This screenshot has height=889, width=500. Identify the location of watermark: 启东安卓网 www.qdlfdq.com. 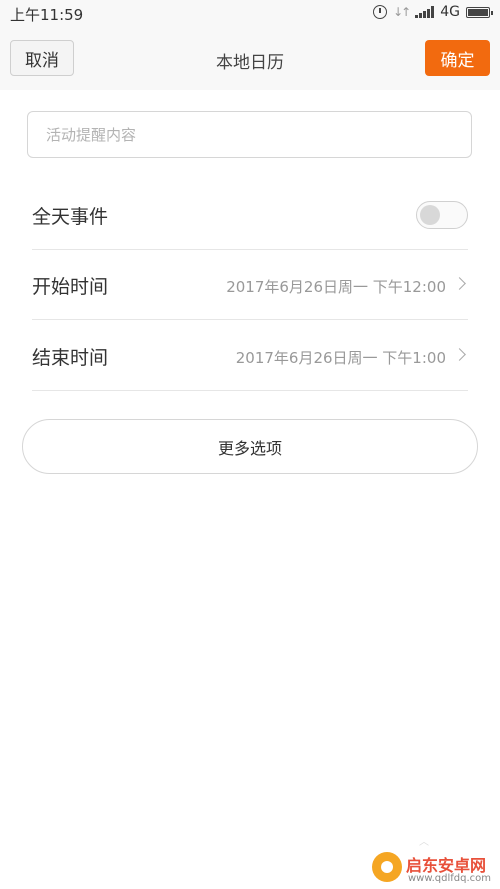
(436, 870).